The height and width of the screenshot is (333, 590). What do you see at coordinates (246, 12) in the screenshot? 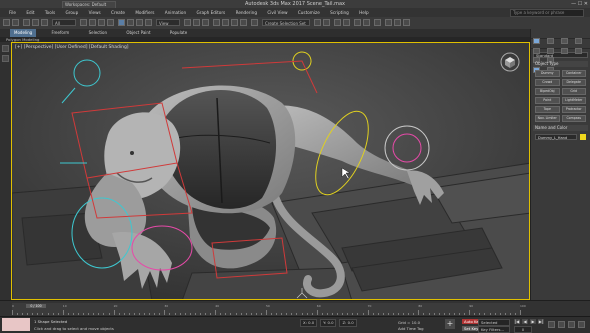
I see `menu-rendering: Rendering` at bounding box center [246, 12].